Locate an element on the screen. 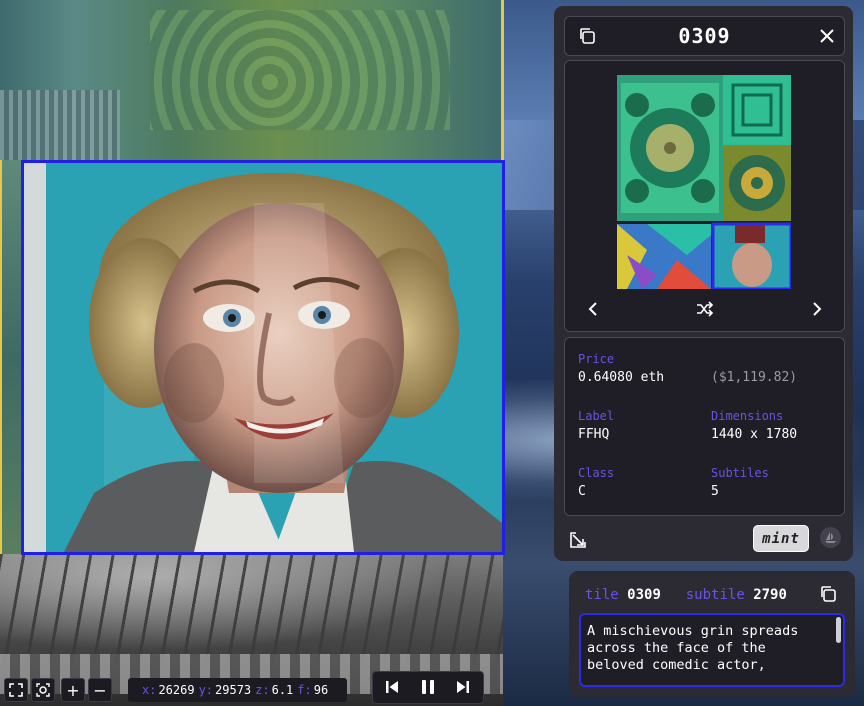 The width and height of the screenshot is (864, 706). panel-header: 0309 is located at coordinates (704, 36).